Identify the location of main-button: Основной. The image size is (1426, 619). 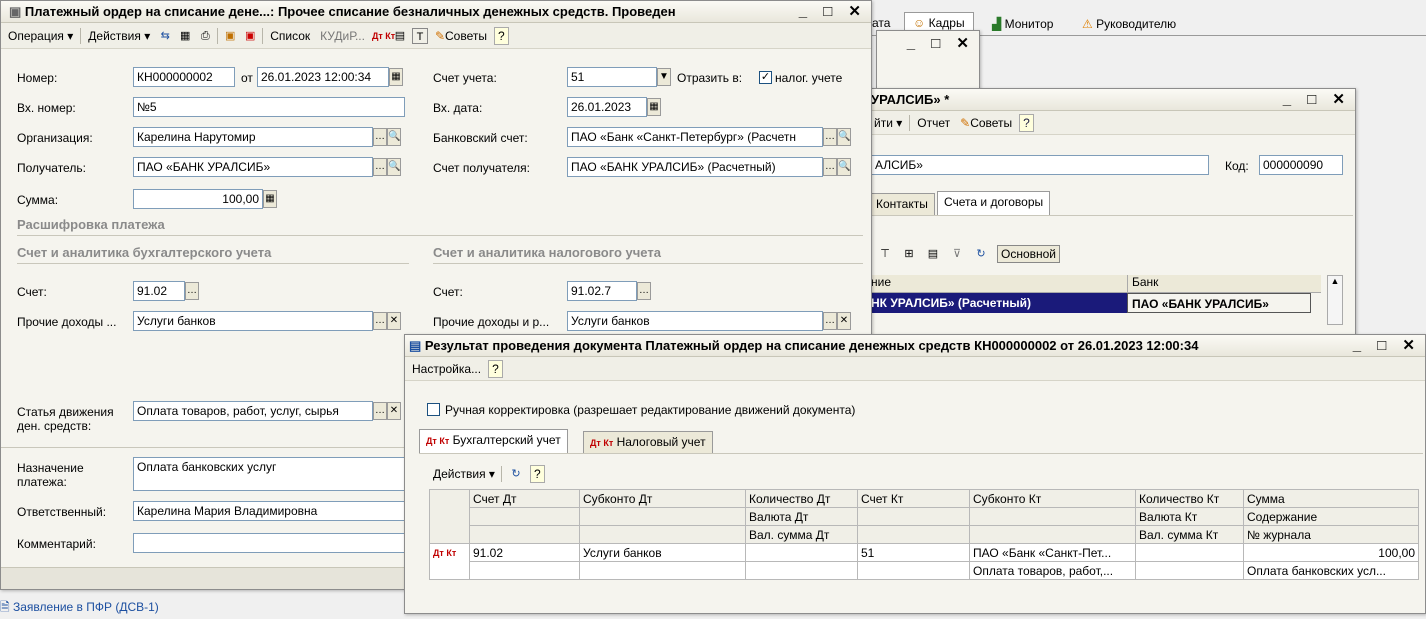
(1029, 254).